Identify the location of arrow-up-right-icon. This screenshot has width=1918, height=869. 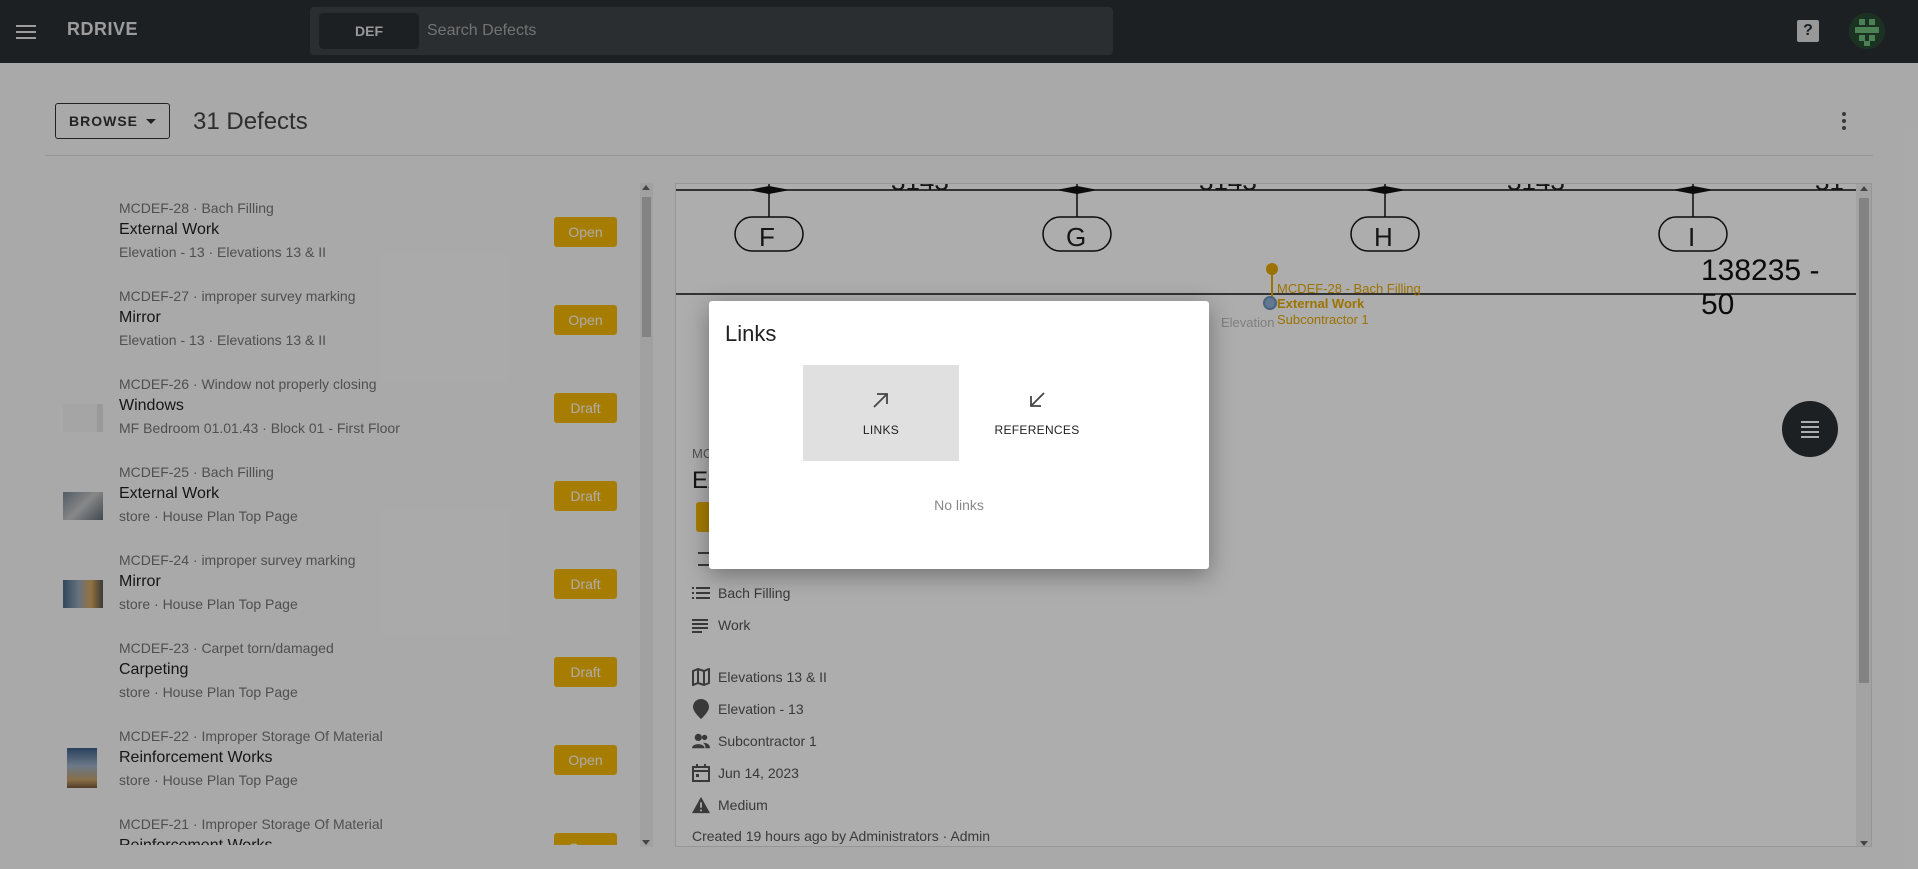
(881, 401).